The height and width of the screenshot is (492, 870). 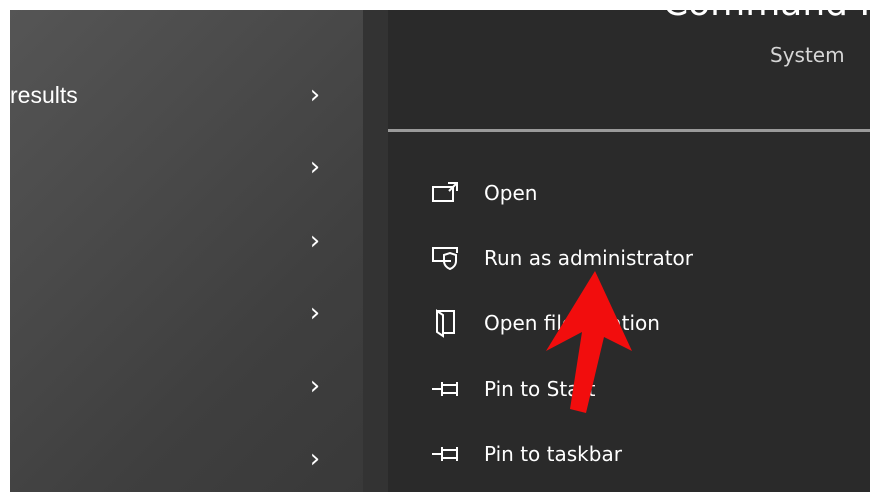 I want to click on menu-item-pin-to-taskbar: Pin to taskbar, so click(x=638, y=454).